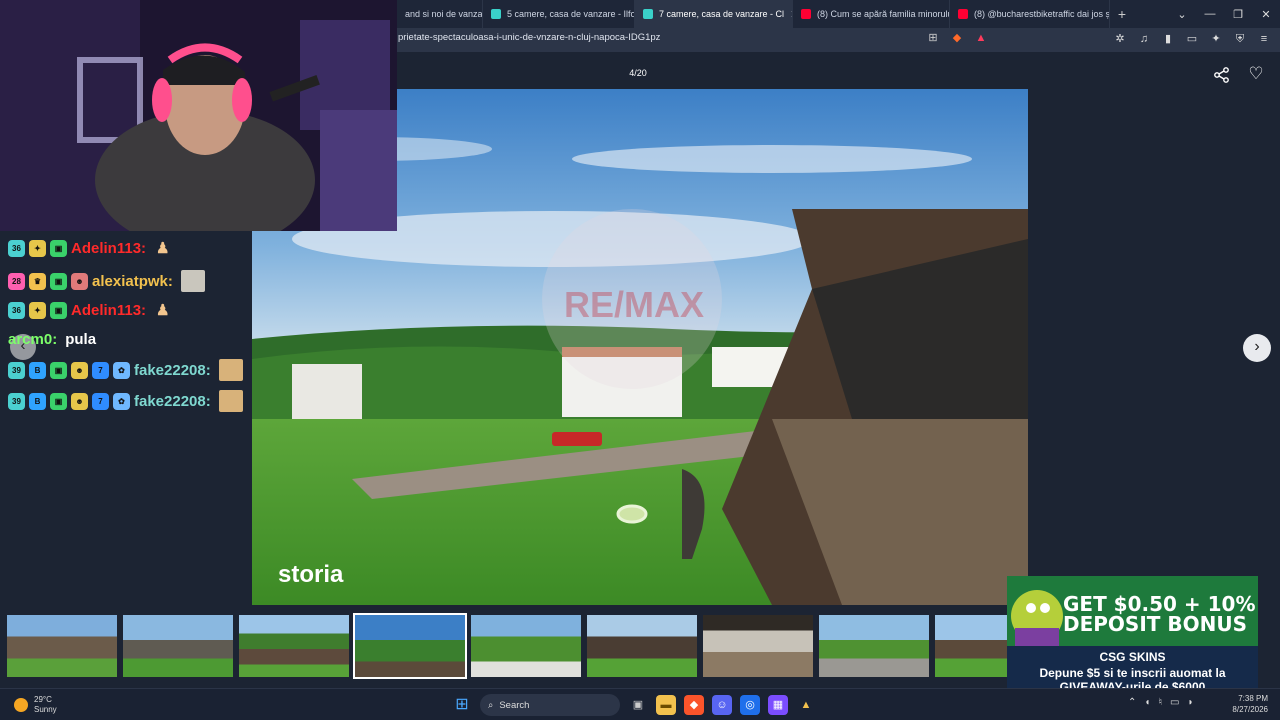 Image resolution: width=1280 pixels, height=720 pixels. Describe the element at coordinates (570, 14) in the screenshot. I see `tab-label: 5 camere, casa de vanzare - Ilfov (p` at that location.